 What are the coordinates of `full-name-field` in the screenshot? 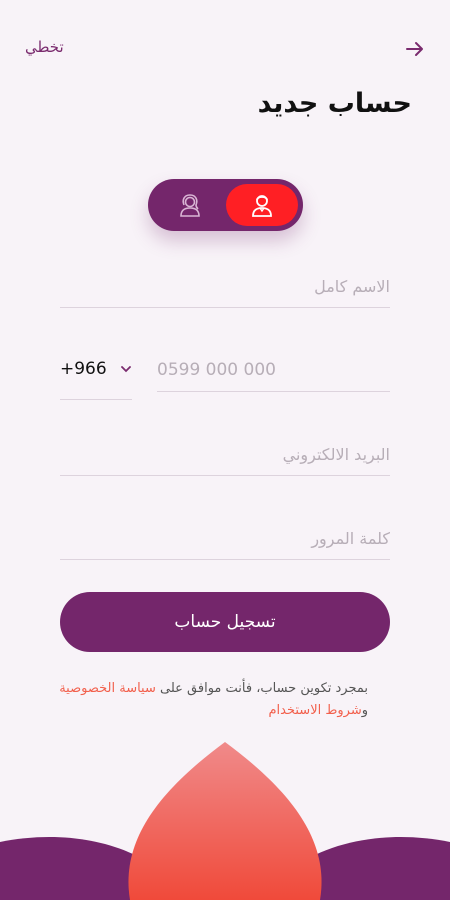 It's located at (225, 287).